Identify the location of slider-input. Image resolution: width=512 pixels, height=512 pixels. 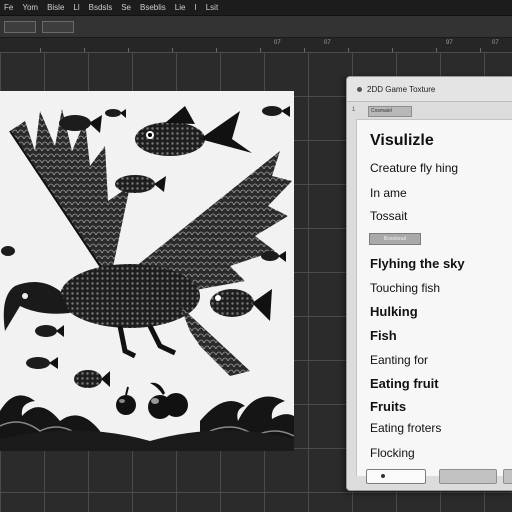
(396, 476).